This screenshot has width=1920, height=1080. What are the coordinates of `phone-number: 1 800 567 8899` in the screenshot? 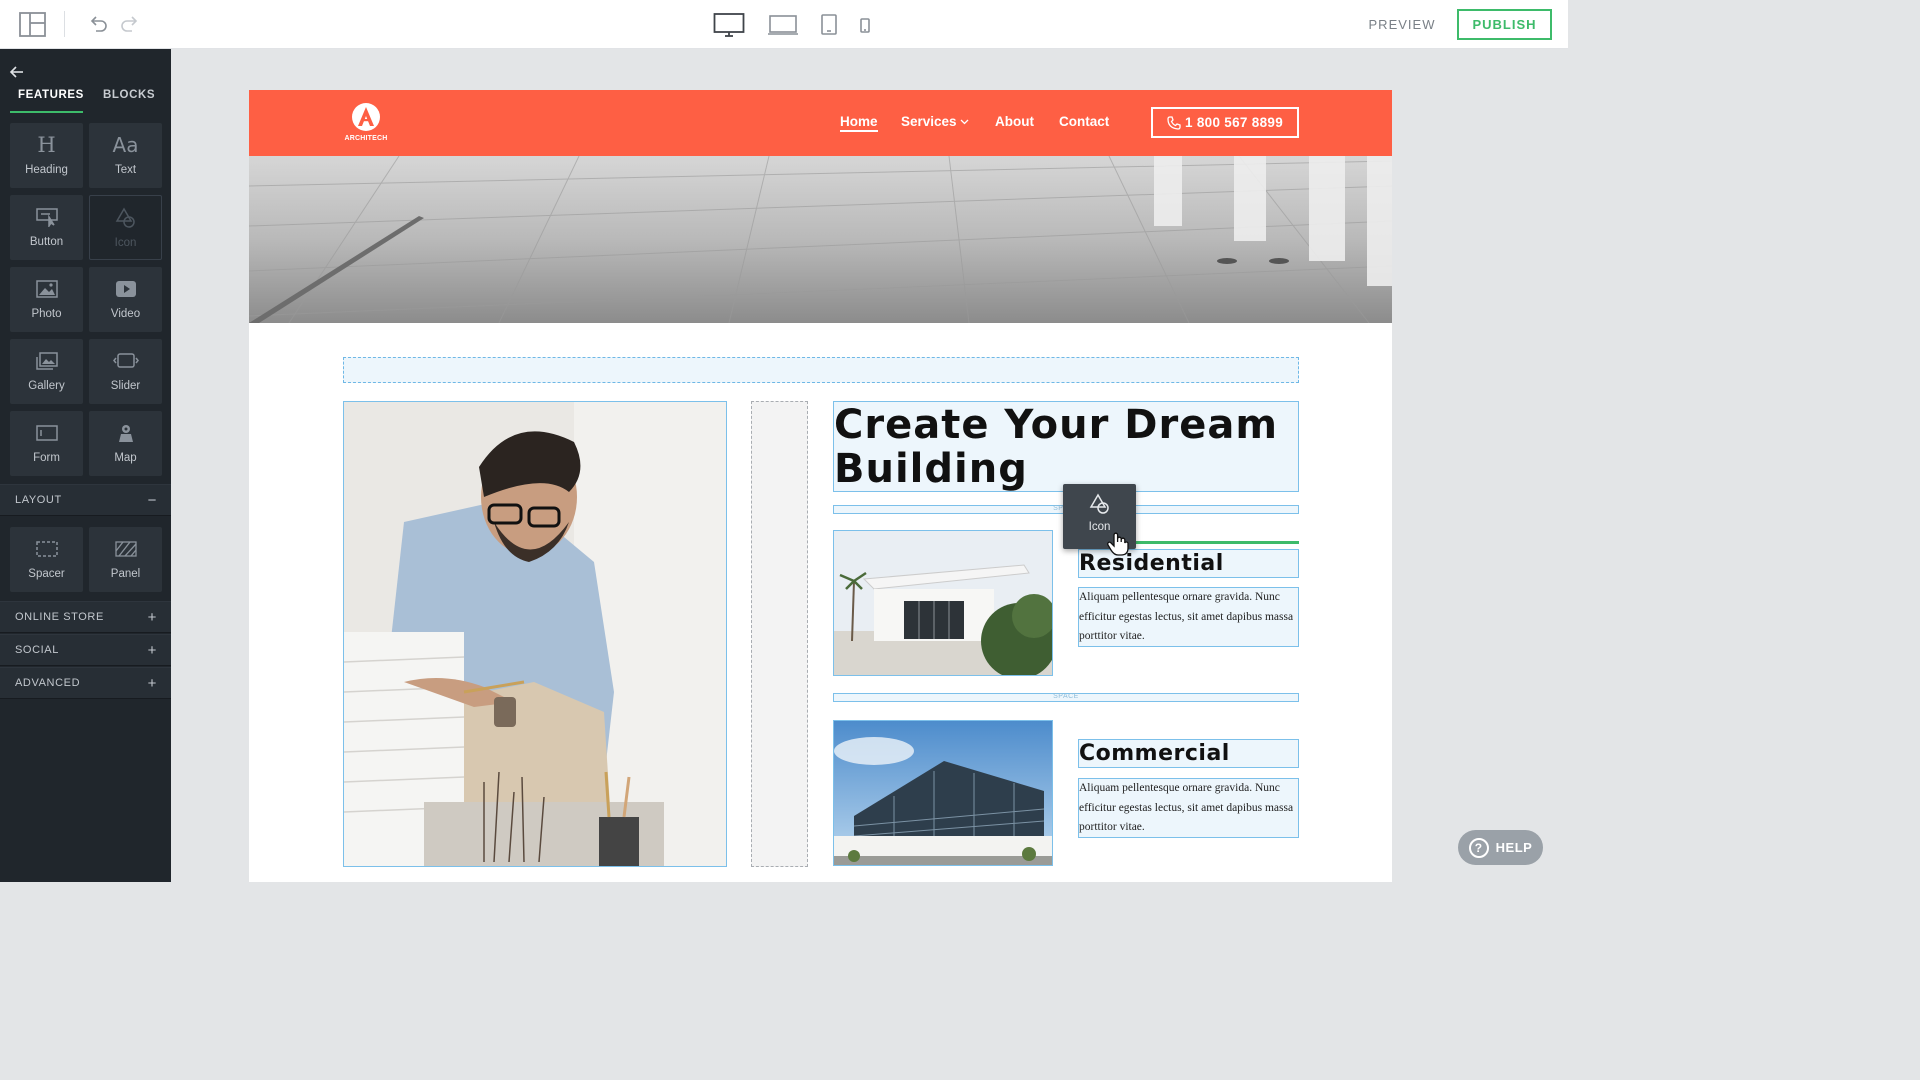 It's located at (1234, 122).